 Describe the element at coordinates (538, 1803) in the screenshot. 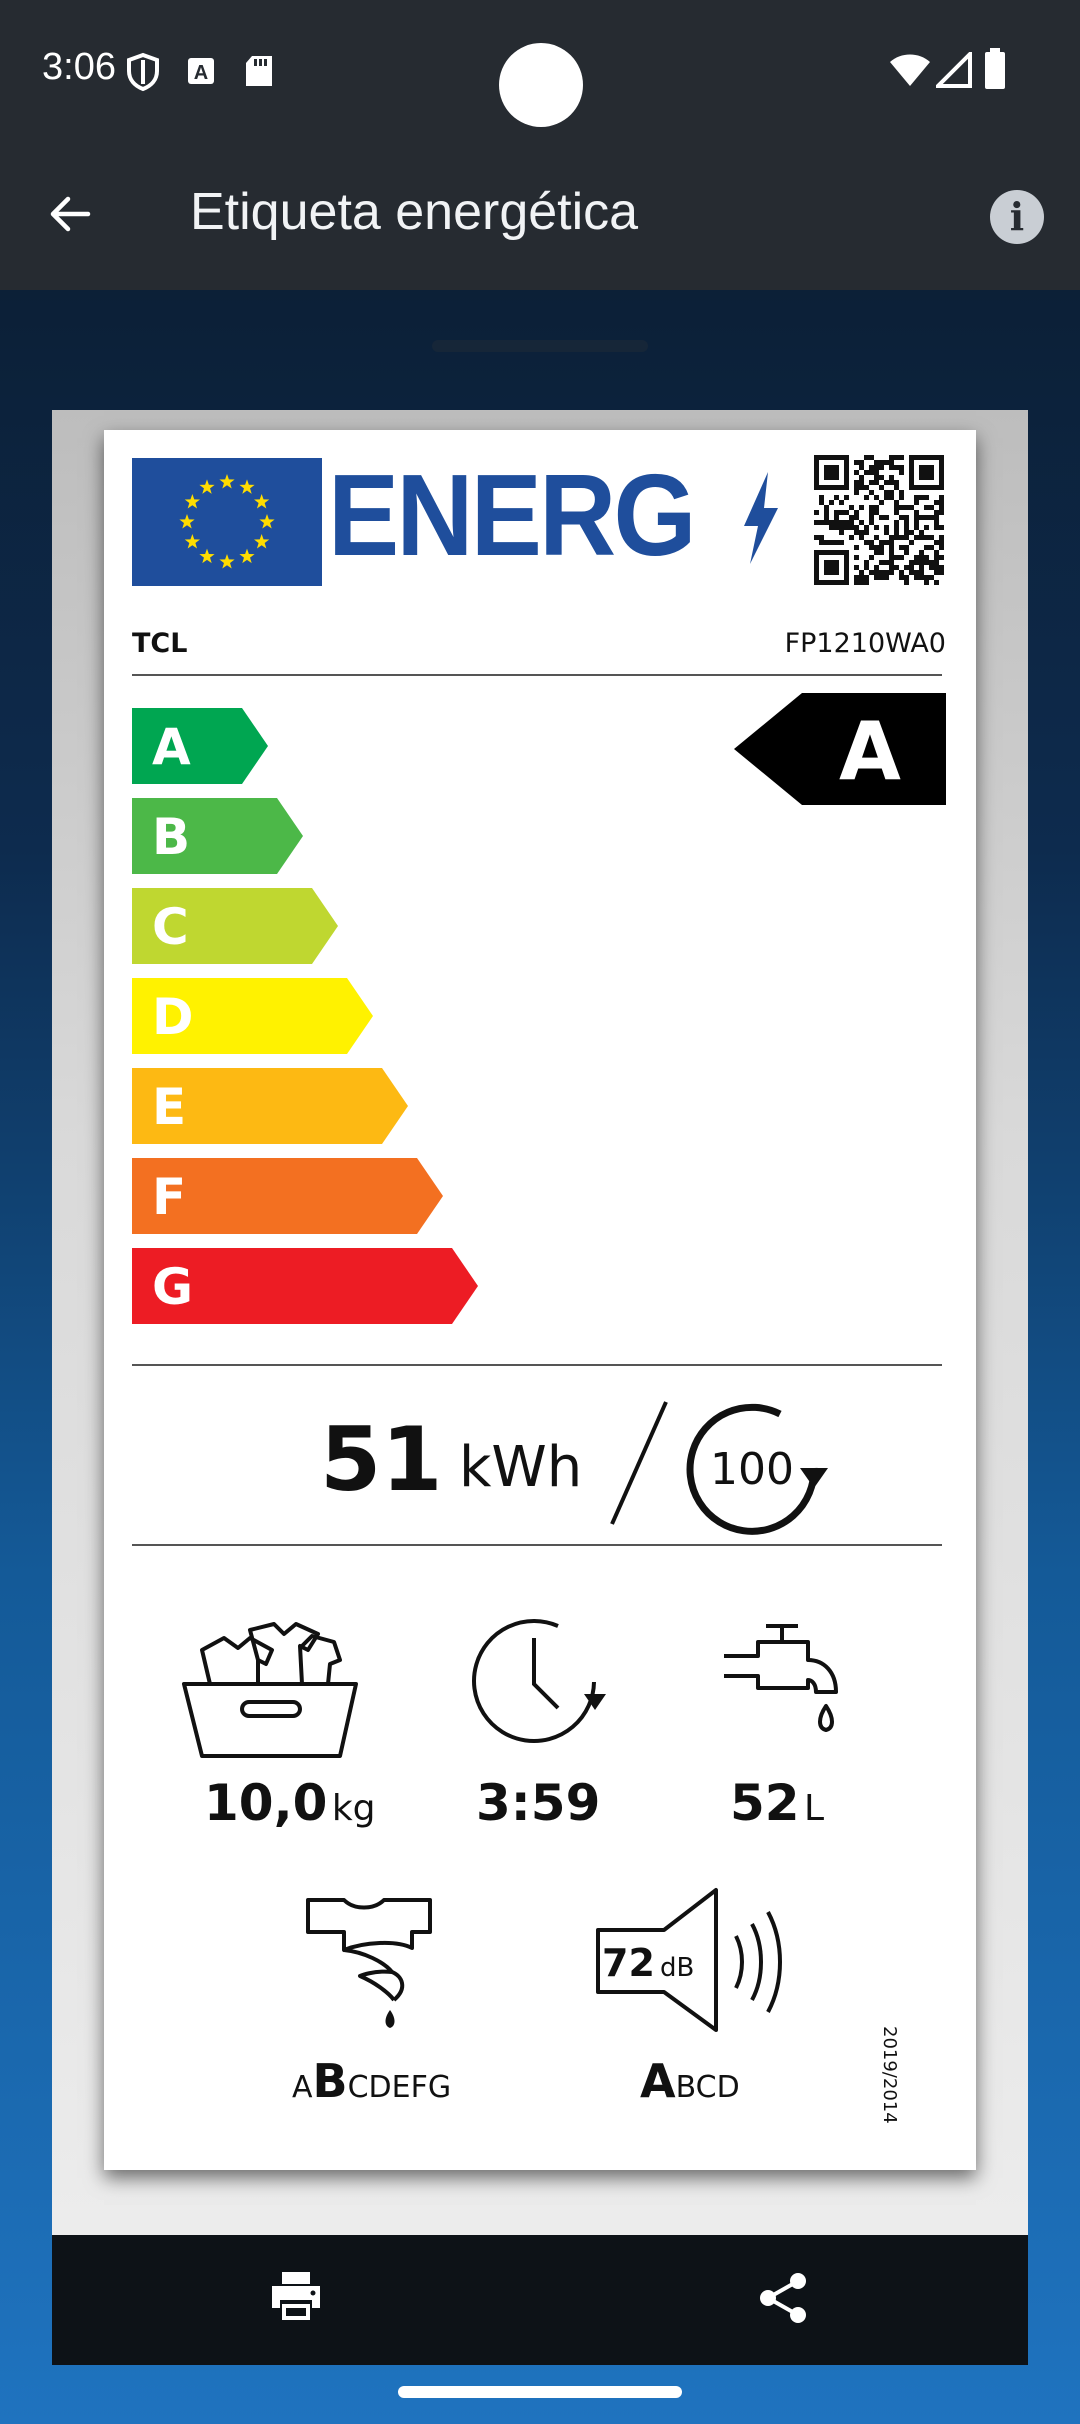

I see `duration-value: 3:59` at that location.